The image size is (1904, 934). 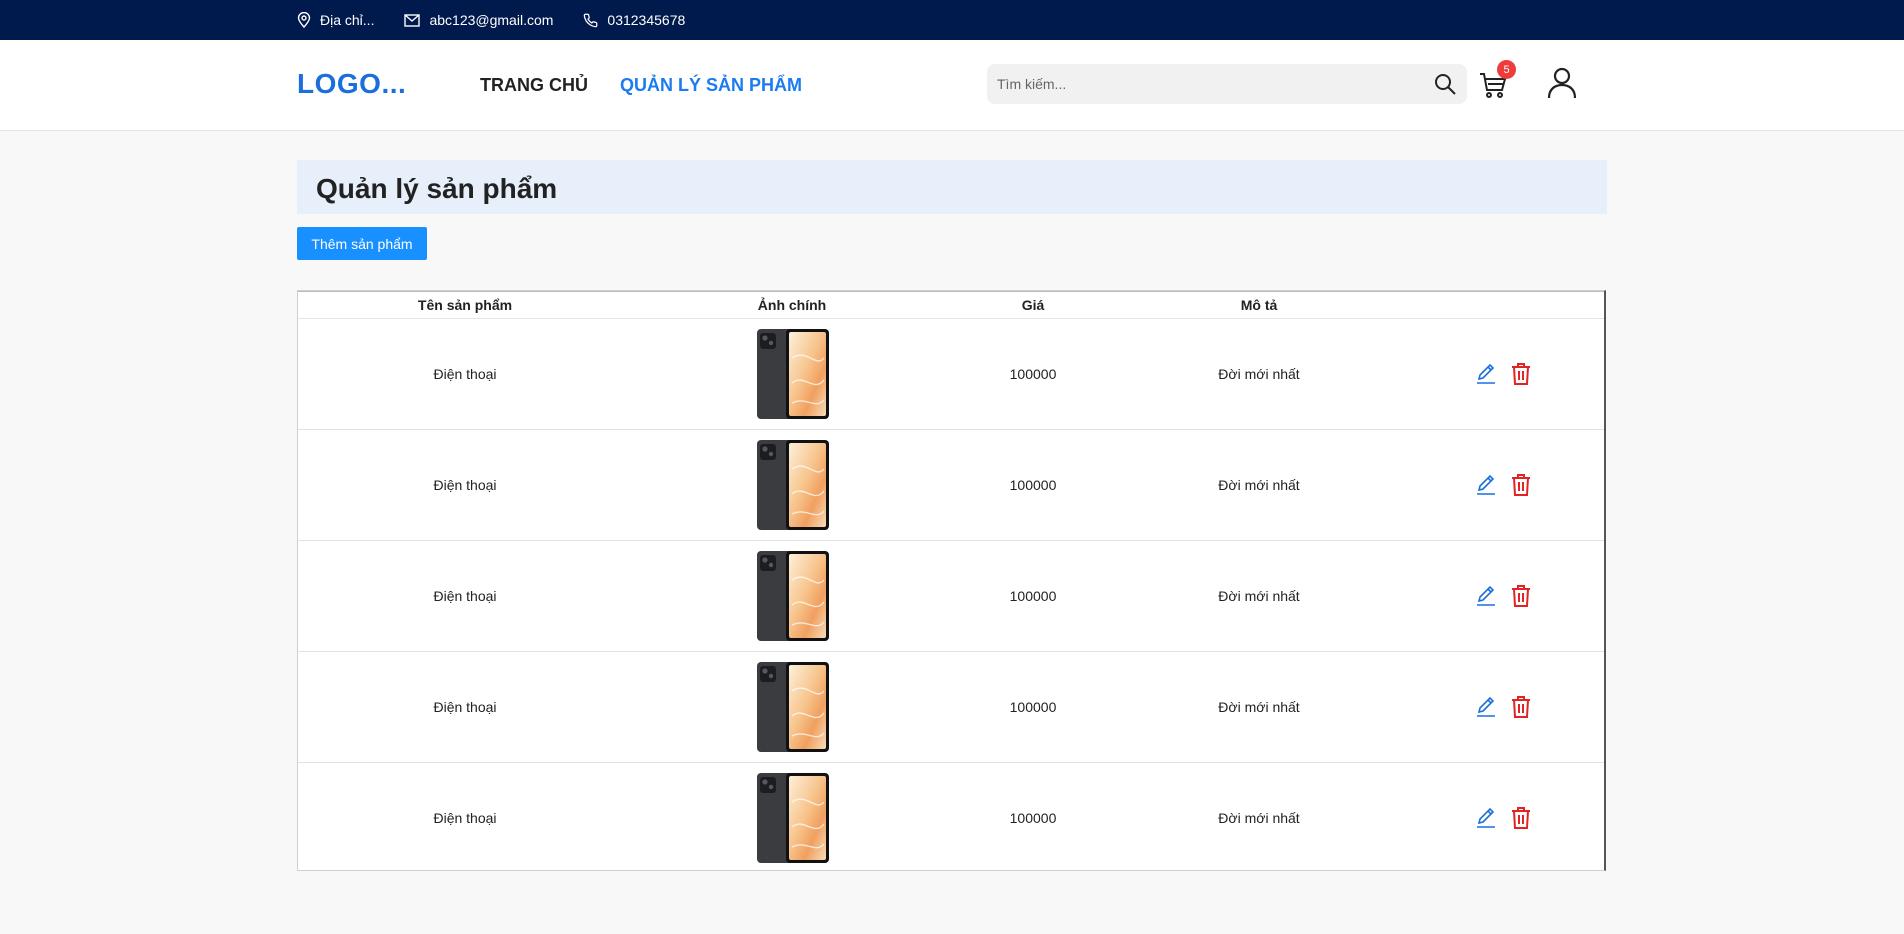 I want to click on phone-info: 0312345678, so click(x=634, y=20).